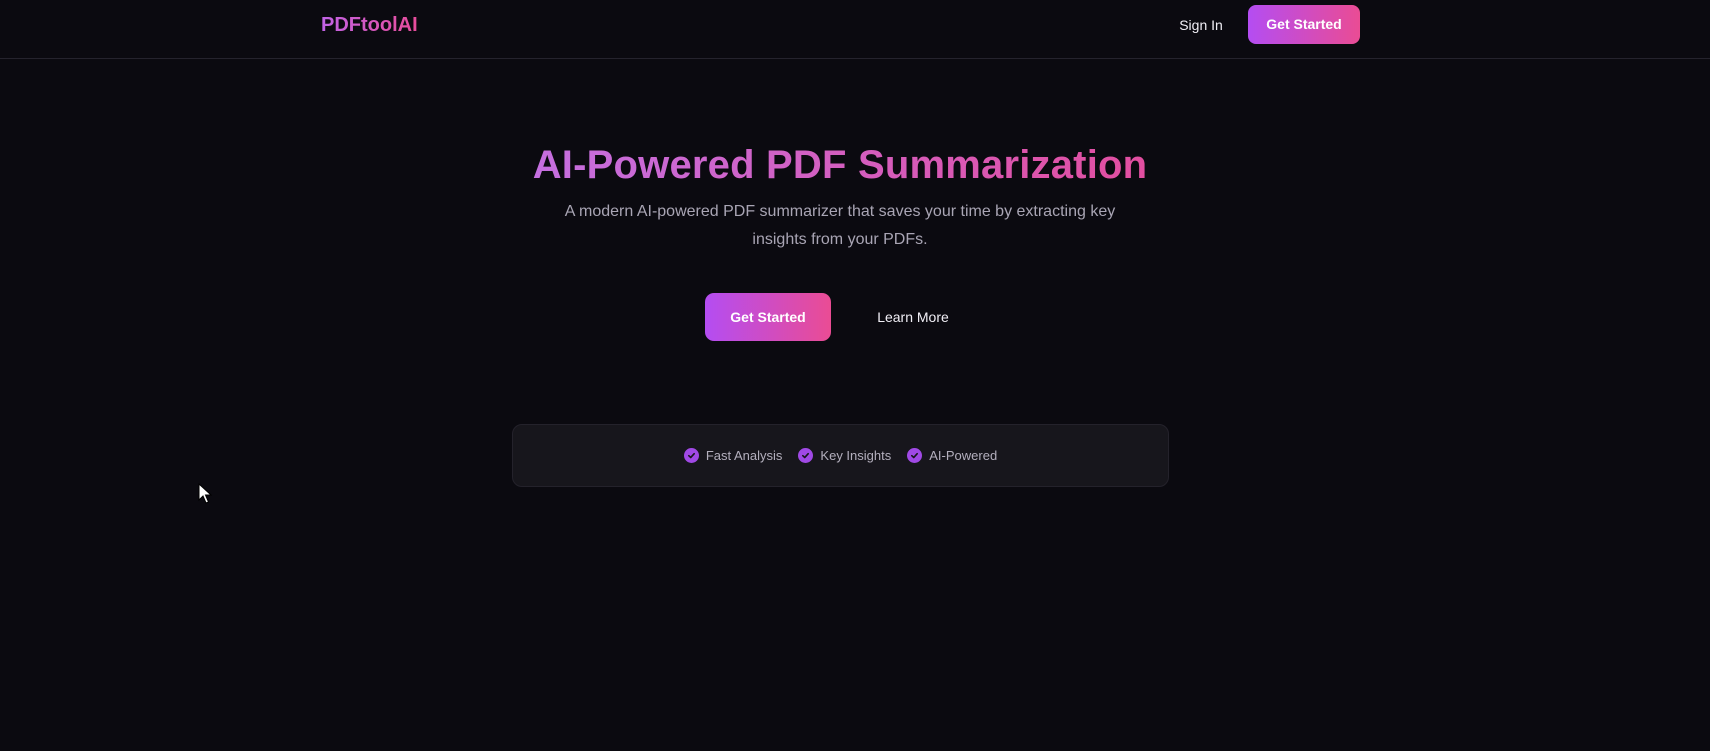 This screenshot has height=751, width=1710. Describe the element at coordinates (1201, 25) in the screenshot. I see `sign-in-link: Sign In` at that location.